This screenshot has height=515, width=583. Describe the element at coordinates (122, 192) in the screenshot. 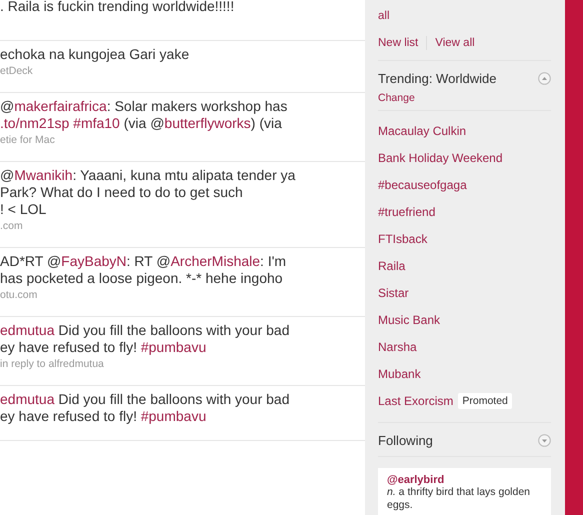

I see `tweet-text: Park? What do I need to do to get such` at that location.